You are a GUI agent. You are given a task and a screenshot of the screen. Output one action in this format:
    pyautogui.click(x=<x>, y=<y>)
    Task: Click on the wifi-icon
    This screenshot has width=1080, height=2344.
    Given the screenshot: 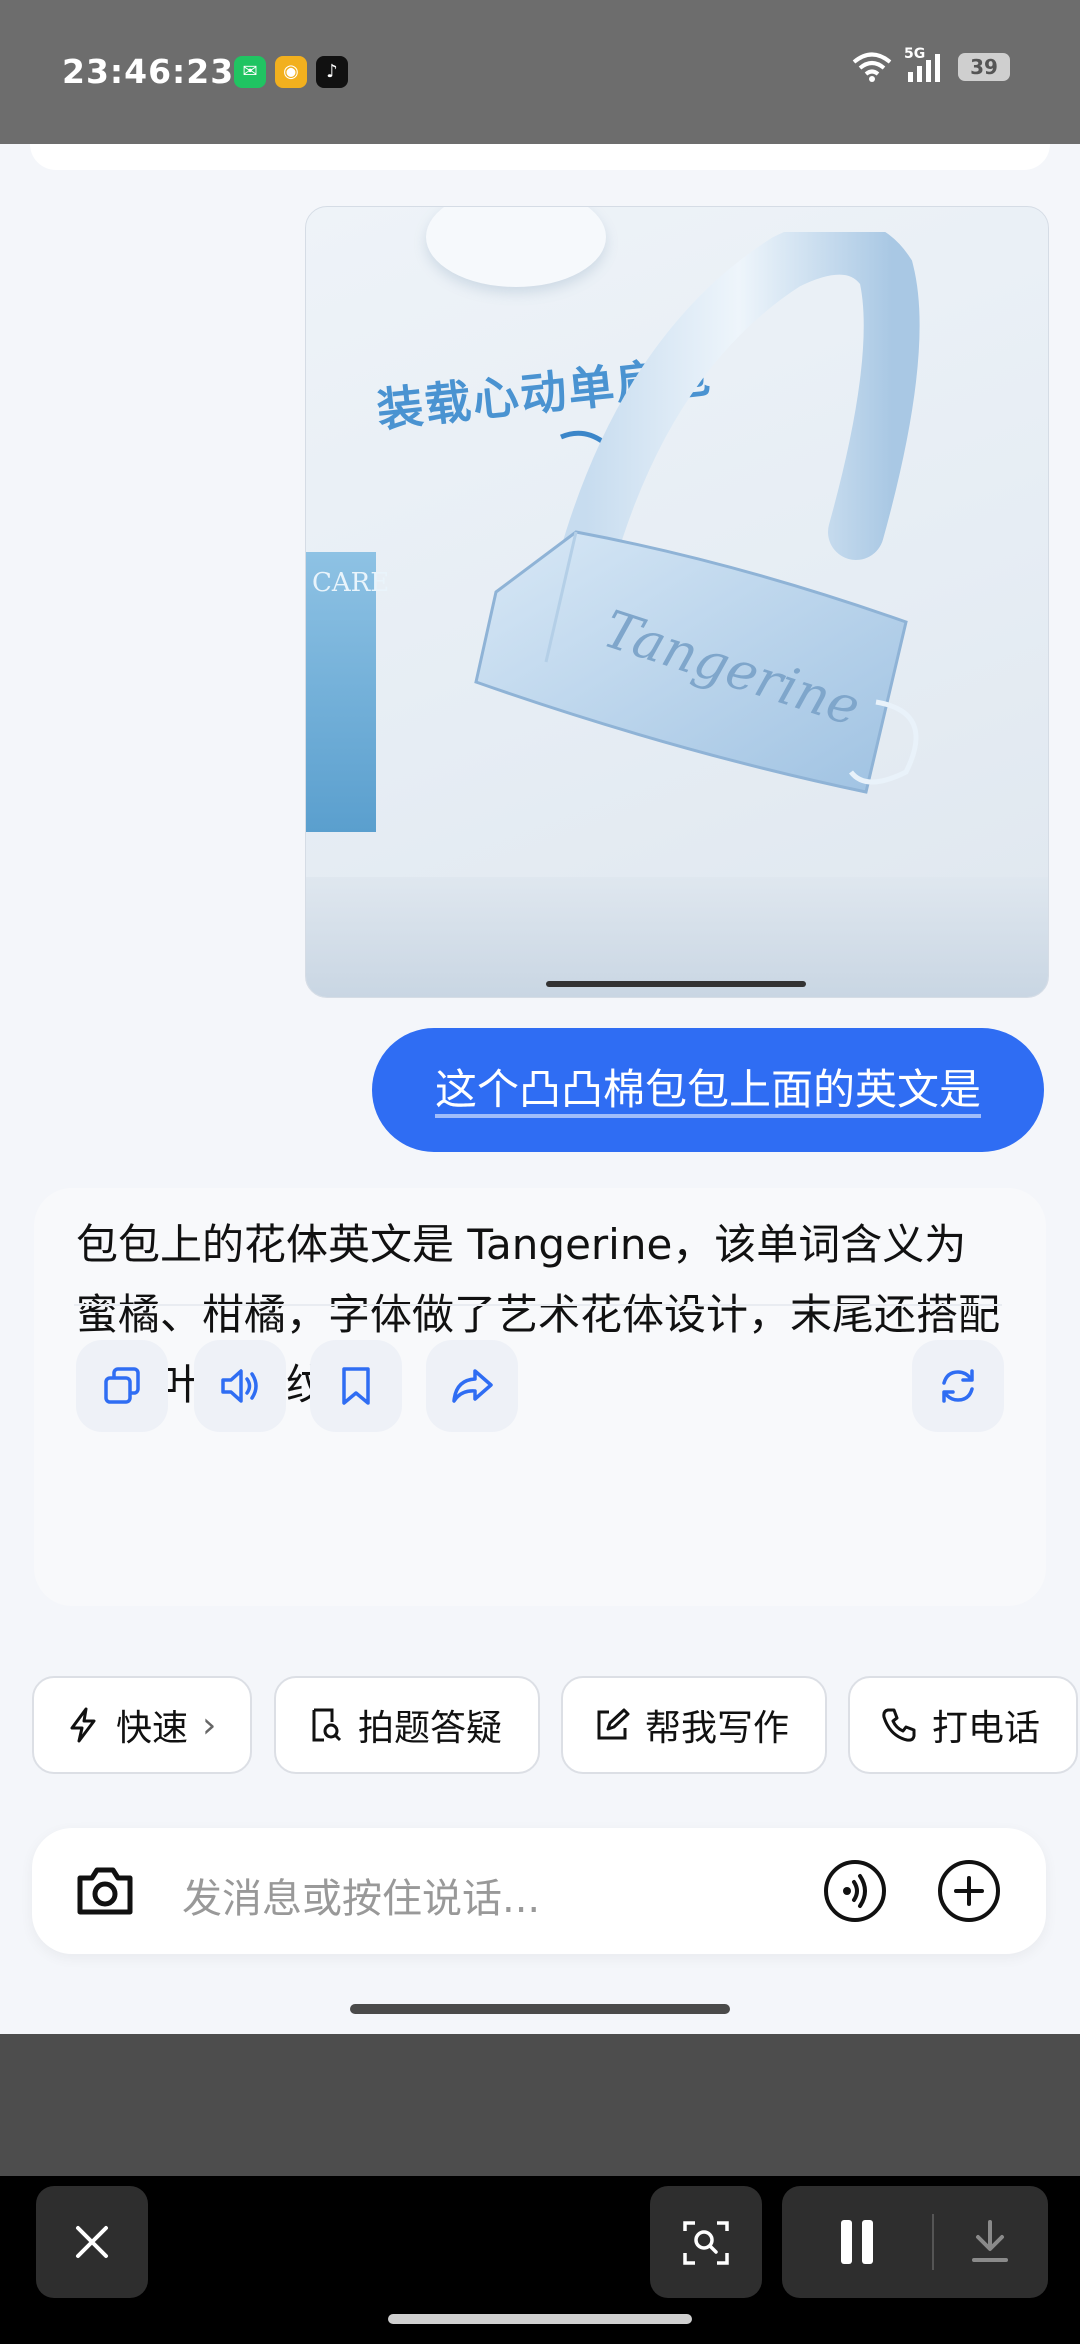 What is the action you would take?
    pyautogui.click(x=872, y=67)
    